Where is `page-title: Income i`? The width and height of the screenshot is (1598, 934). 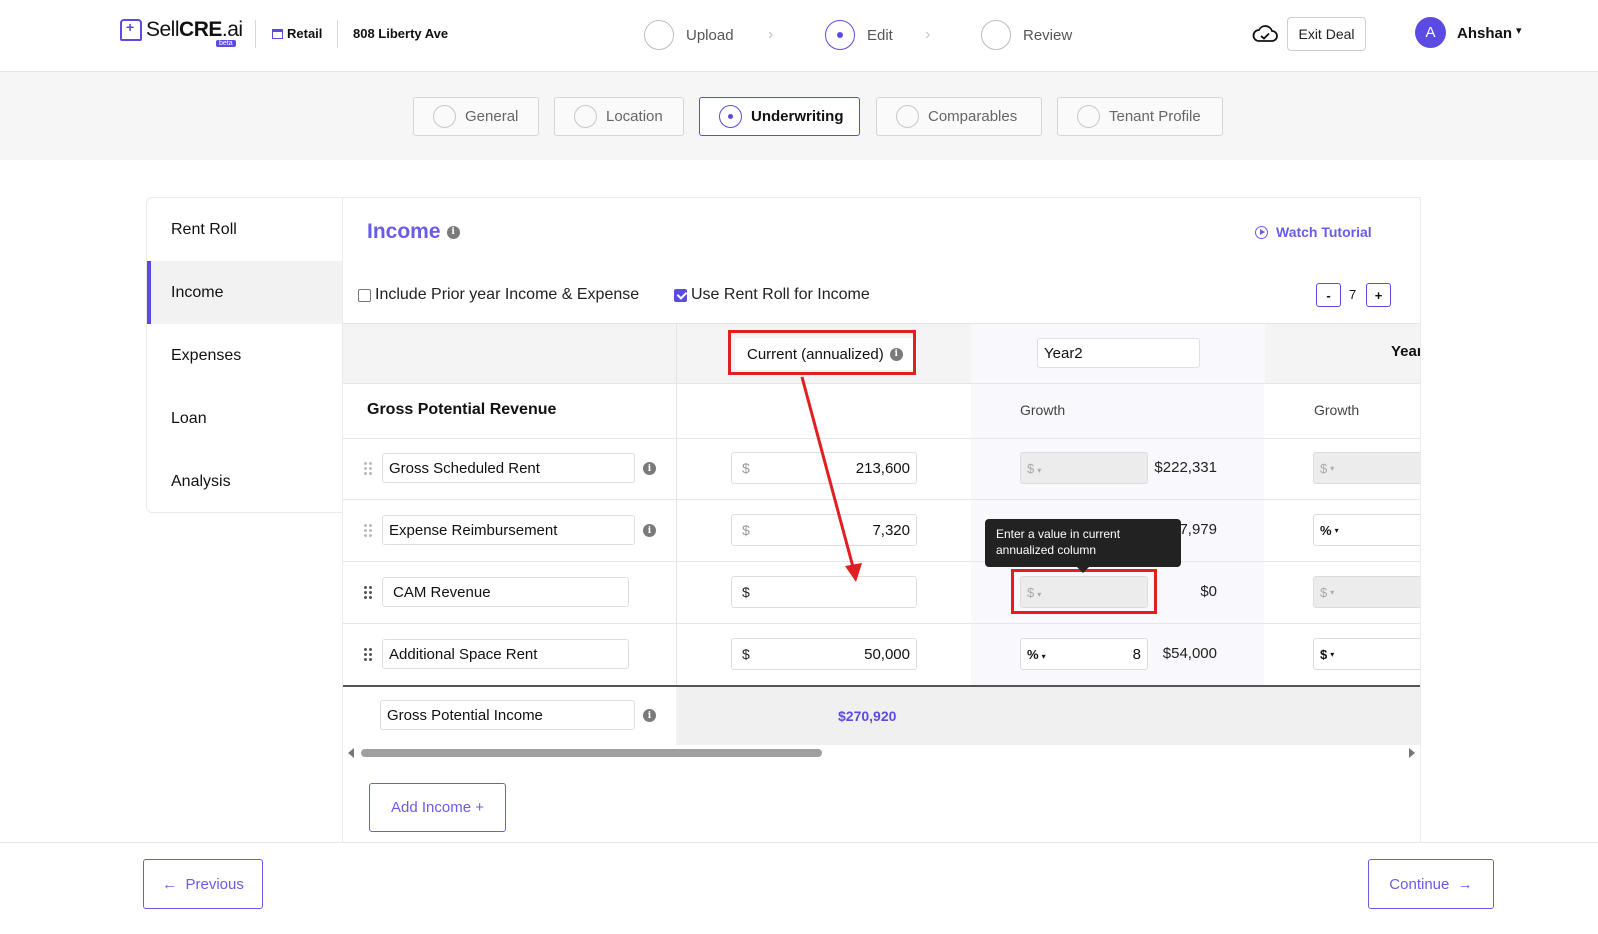
page-title: Income i is located at coordinates (413, 232).